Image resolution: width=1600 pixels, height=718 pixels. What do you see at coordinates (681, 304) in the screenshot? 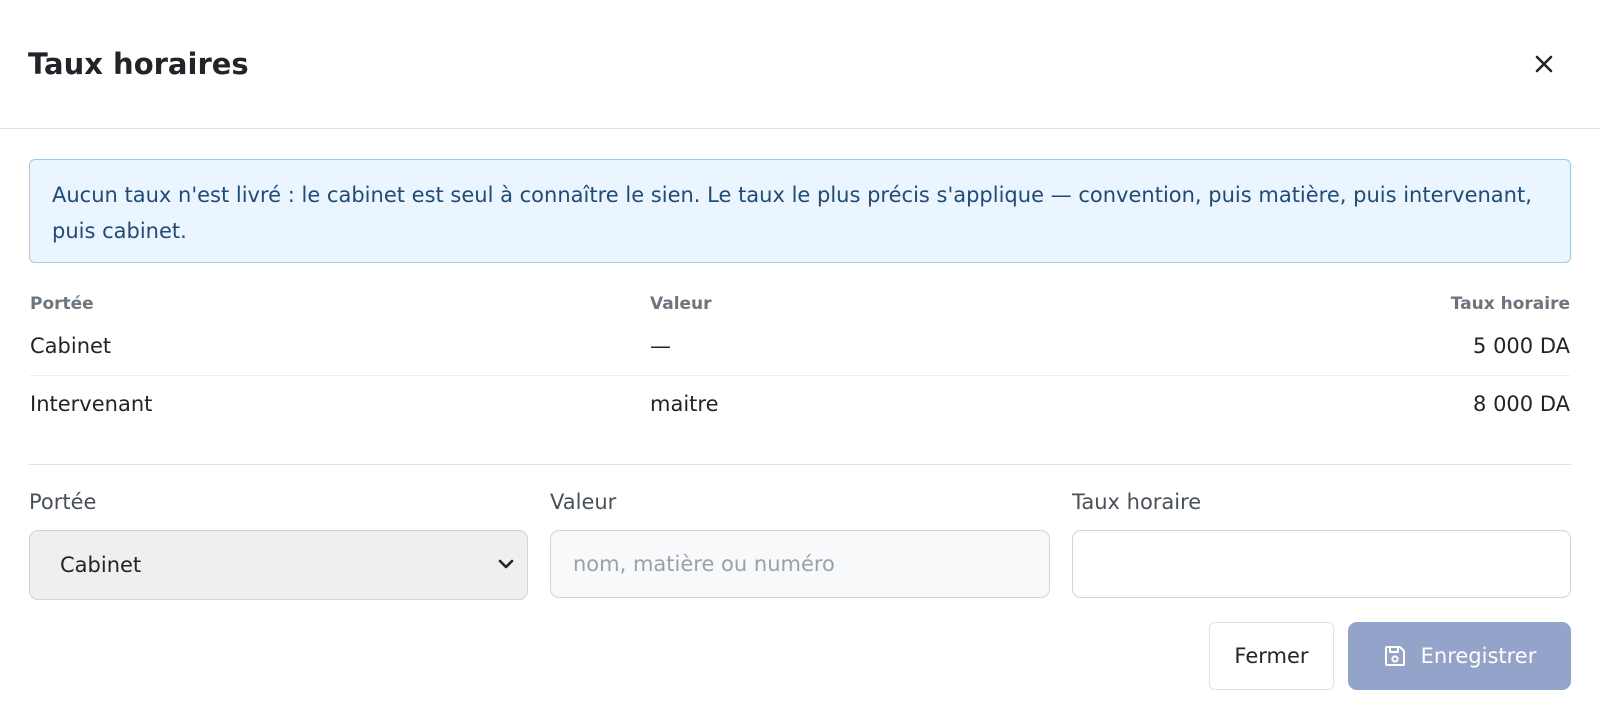
I see `table-header-valeur: Valeur` at bounding box center [681, 304].